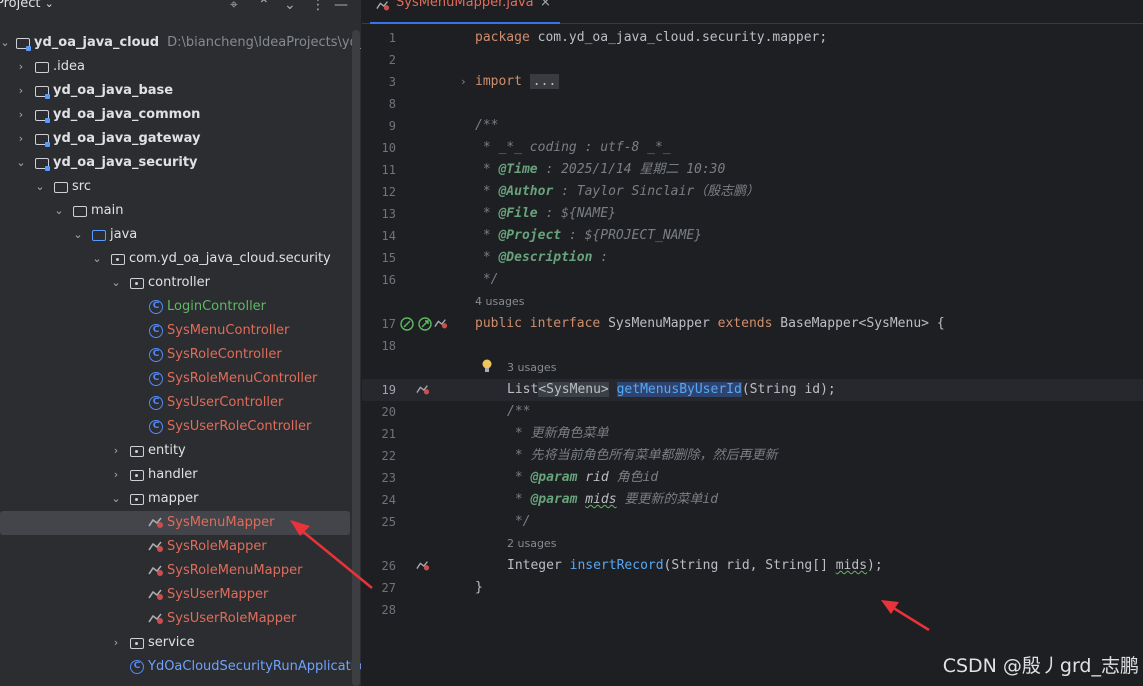  I want to click on tree-item-controller: ⌄ controller, so click(180, 283).